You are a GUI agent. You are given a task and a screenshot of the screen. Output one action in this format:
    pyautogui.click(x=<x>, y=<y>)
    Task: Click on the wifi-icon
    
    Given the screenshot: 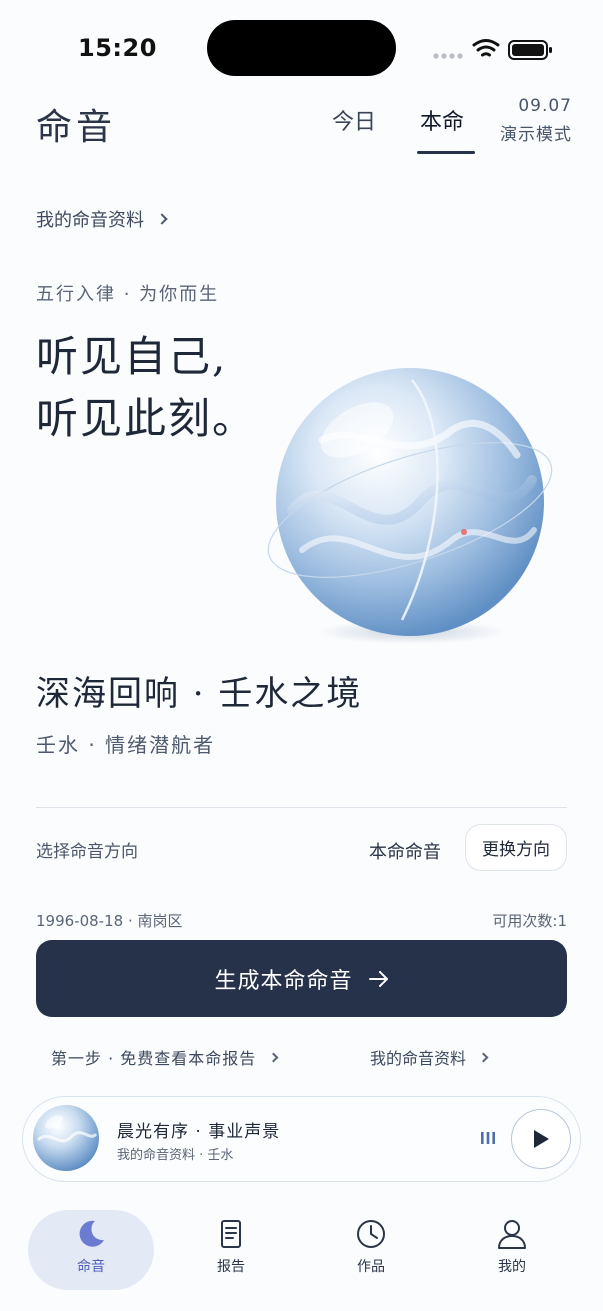 What is the action you would take?
    pyautogui.click(x=486, y=48)
    